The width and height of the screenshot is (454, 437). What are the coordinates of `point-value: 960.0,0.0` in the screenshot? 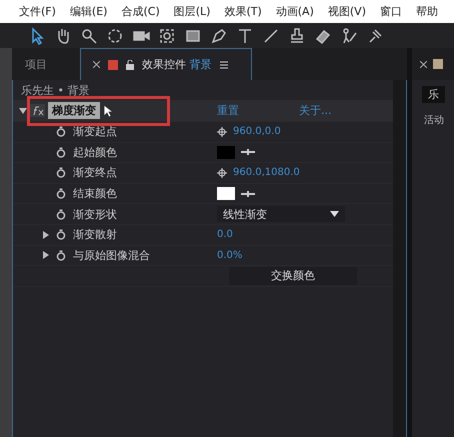 It's located at (257, 132).